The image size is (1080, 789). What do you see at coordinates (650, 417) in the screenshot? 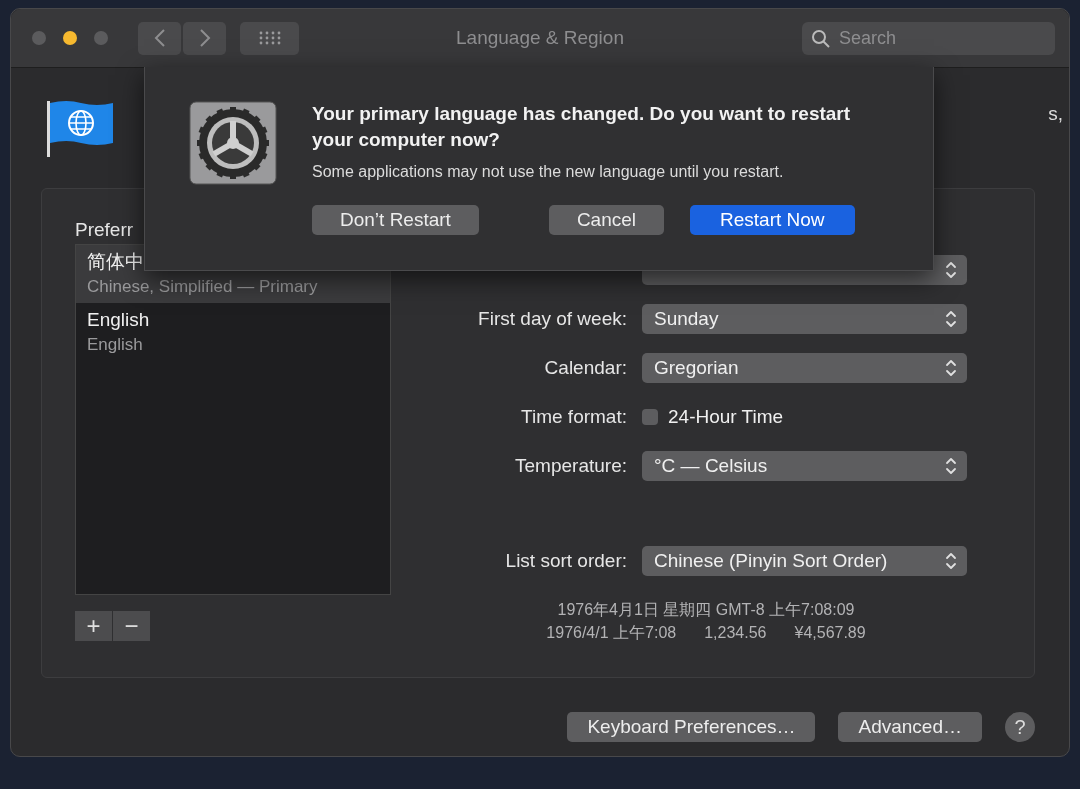
I see `checkbox` at bounding box center [650, 417].